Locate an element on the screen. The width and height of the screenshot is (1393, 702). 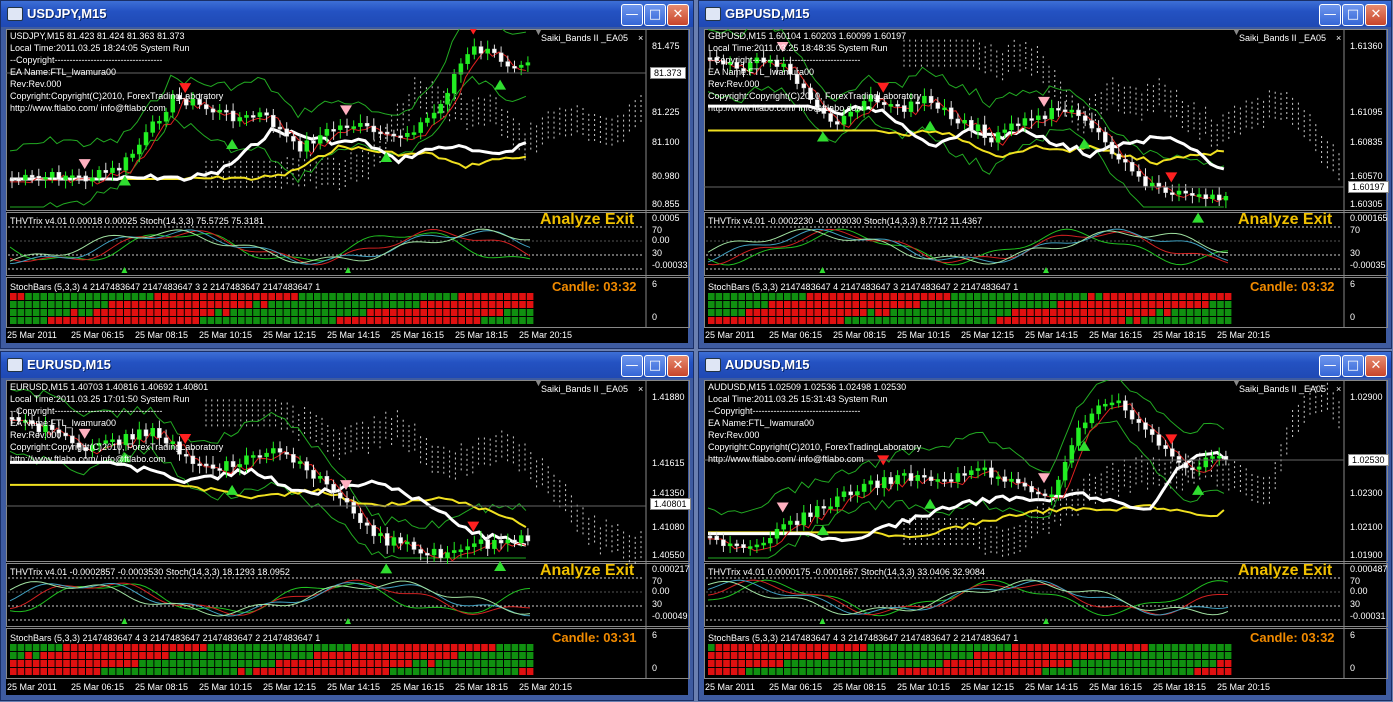
window-title: GBPUSD,M15 is located at coordinates (767, 13).